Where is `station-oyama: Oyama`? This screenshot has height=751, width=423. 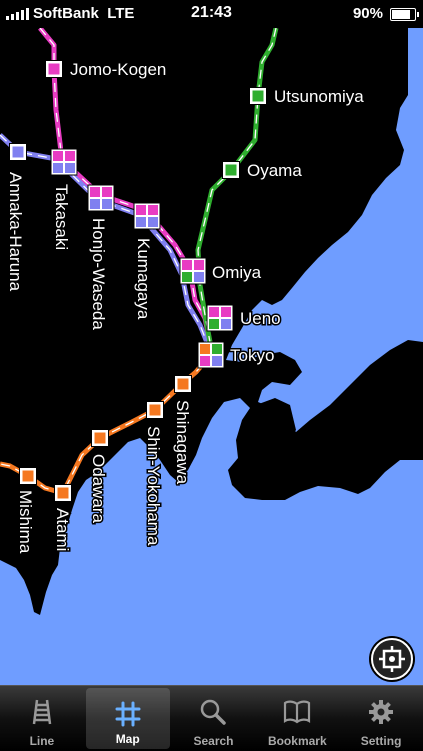 station-oyama: Oyama is located at coordinates (263, 171).